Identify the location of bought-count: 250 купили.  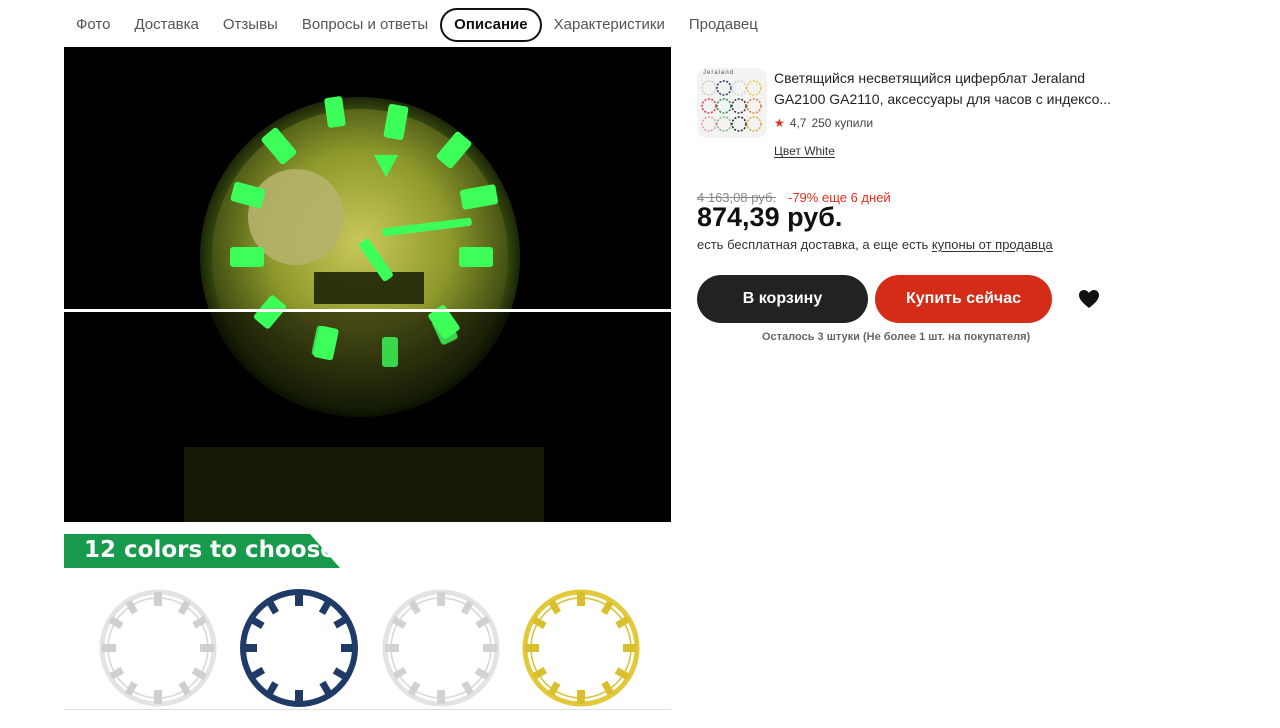
(842, 123).